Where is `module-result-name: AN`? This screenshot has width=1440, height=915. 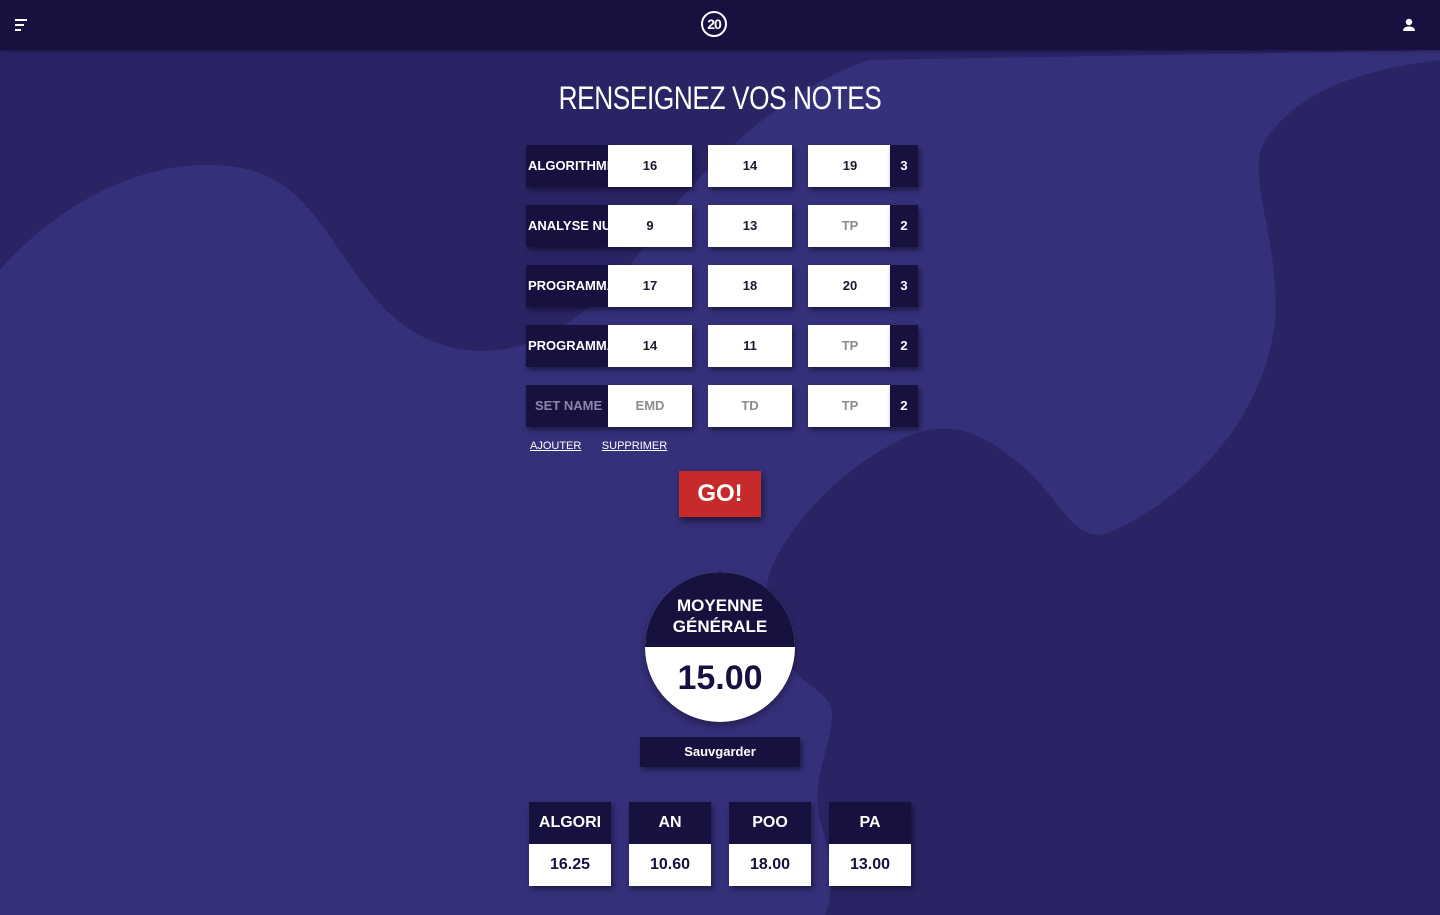 module-result-name: AN is located at coordinates (670, 823).